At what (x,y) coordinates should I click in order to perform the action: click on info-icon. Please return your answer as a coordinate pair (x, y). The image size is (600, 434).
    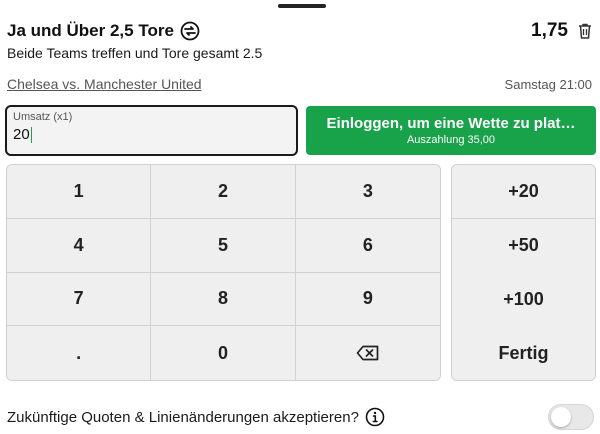
    Looking at the image, I should click on (375, 417).